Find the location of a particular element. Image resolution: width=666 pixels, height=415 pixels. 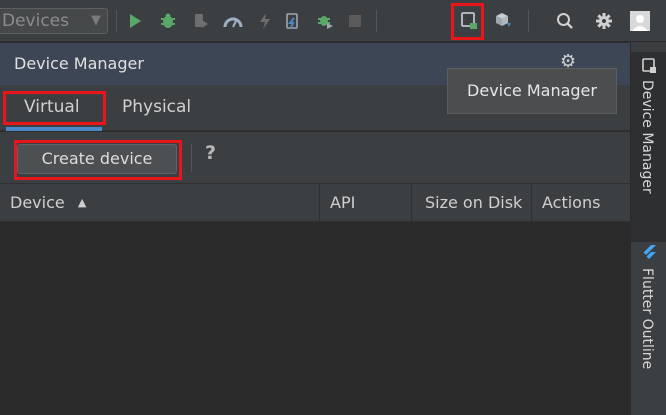

stop-icon is located at coordinates (355, 21).